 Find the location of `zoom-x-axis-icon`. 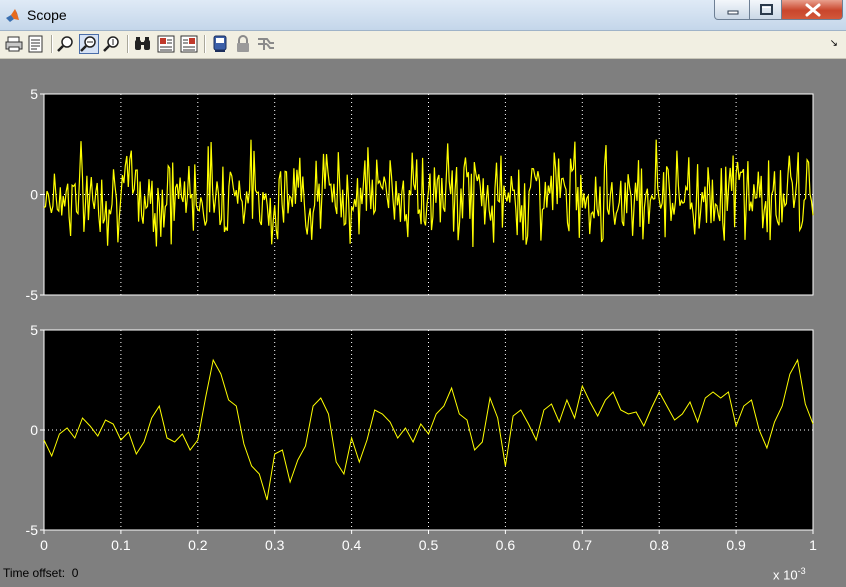

zoom-x-axis-icon is located at coordinates (88, 44).